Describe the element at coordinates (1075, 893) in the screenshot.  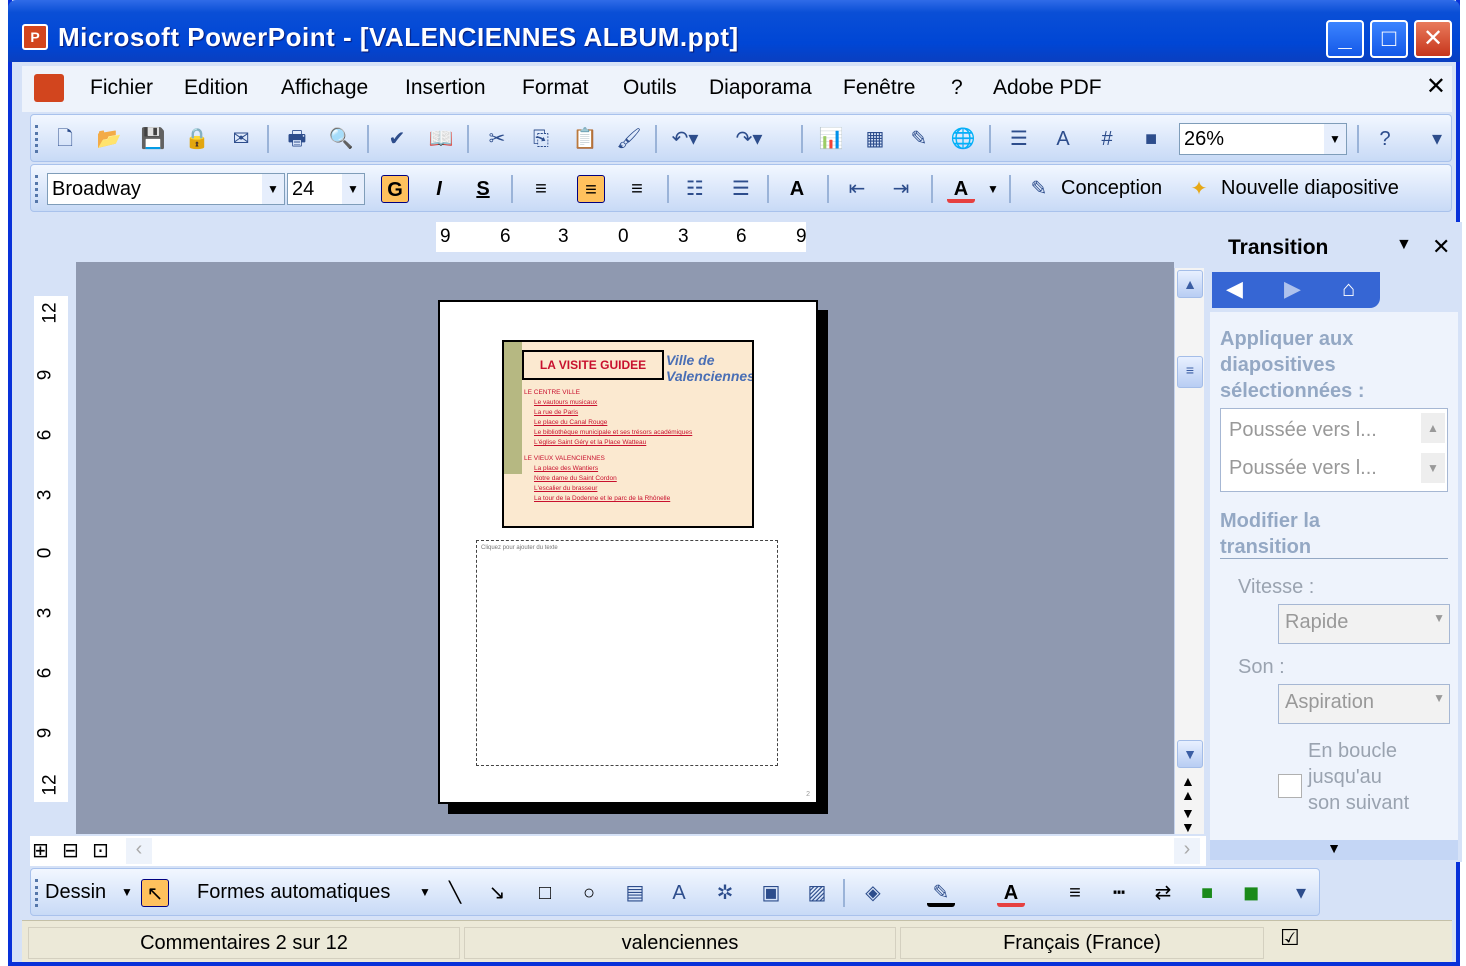
I see `line-style-icon: ≡` at that location.